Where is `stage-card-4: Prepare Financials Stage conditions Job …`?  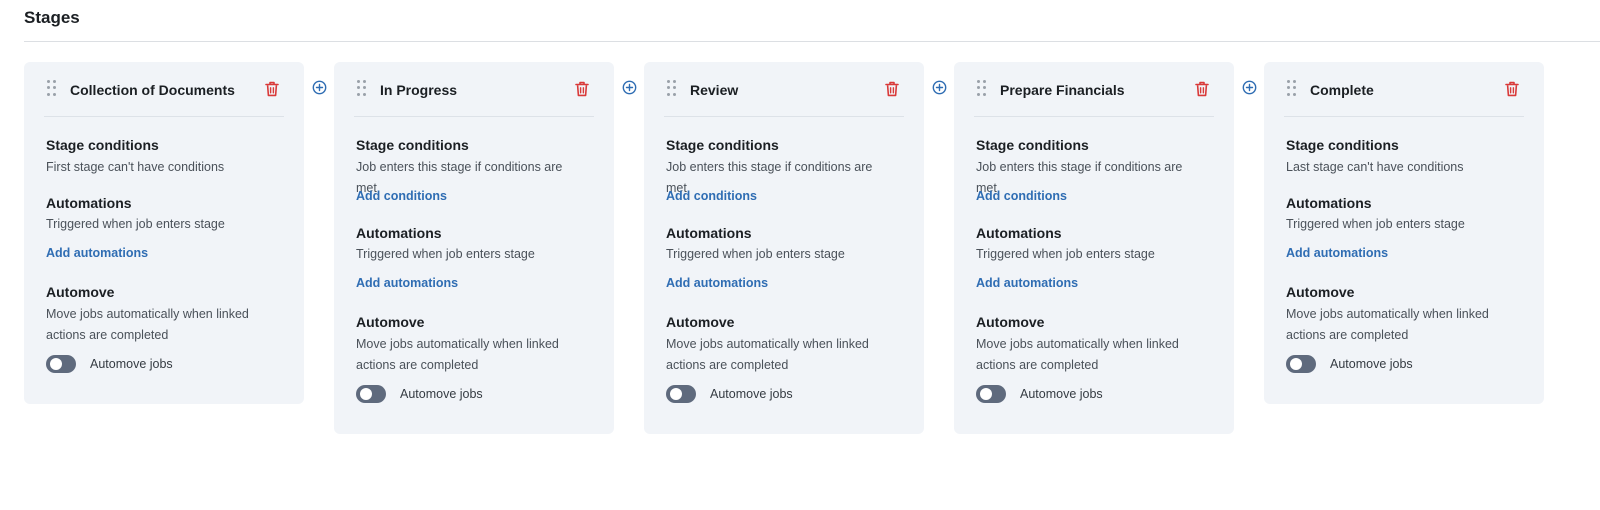 stage-card-4: Prepare Financials Stage conditions Job … is located at coordinates (1094, 248).